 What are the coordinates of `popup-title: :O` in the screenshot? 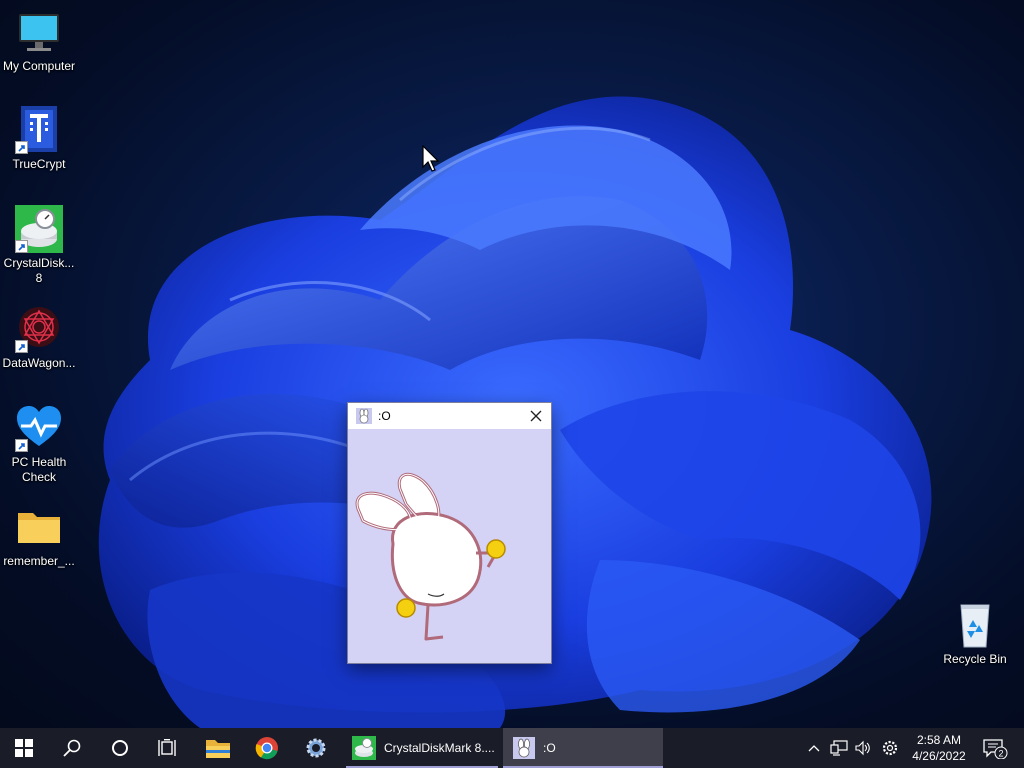 It's located at (384, 416).